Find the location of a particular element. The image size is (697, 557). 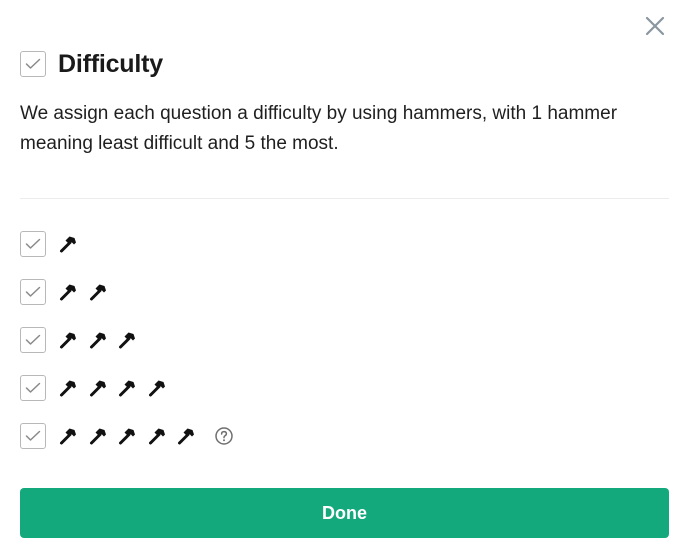

difficulty-options-list is located at coordinates (127, 350).